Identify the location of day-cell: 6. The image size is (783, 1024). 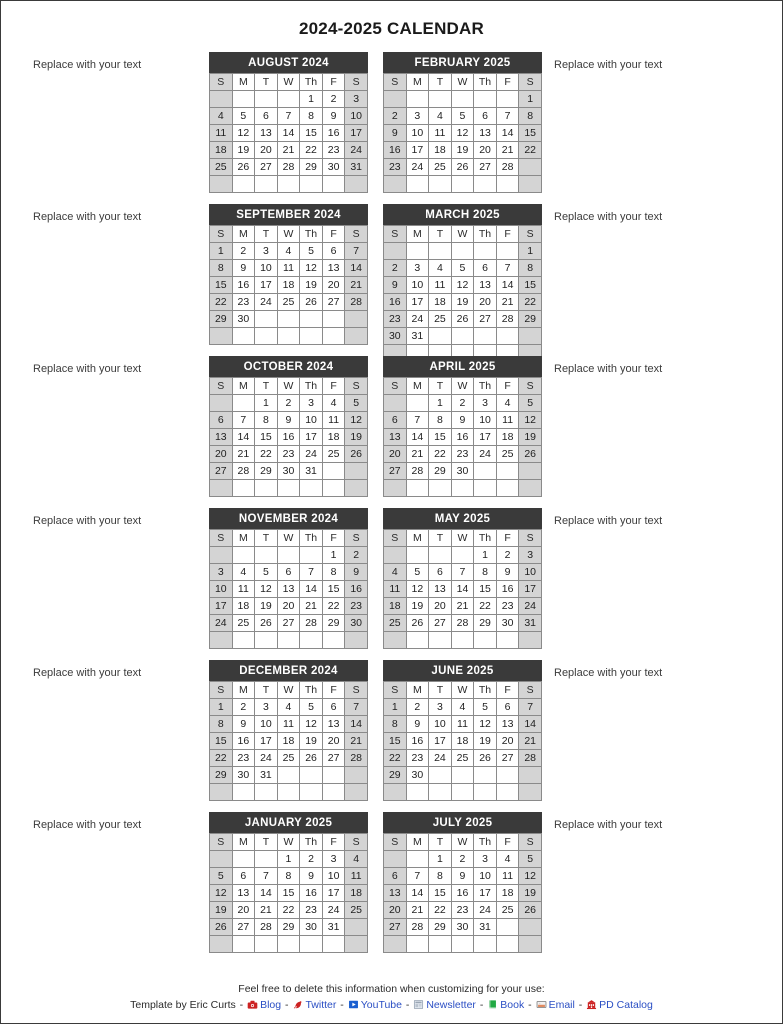
(266, 115).